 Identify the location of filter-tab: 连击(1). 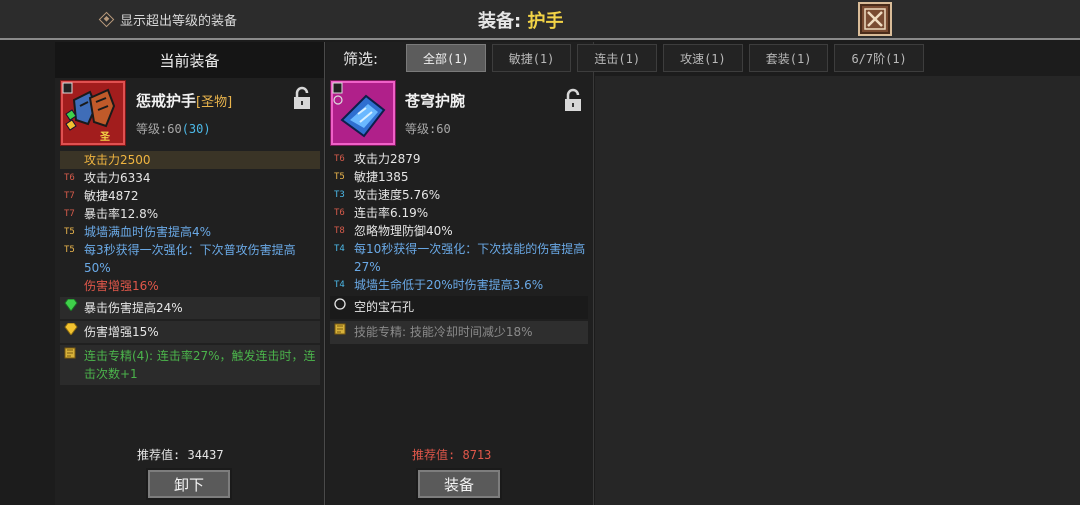
(617, 58).